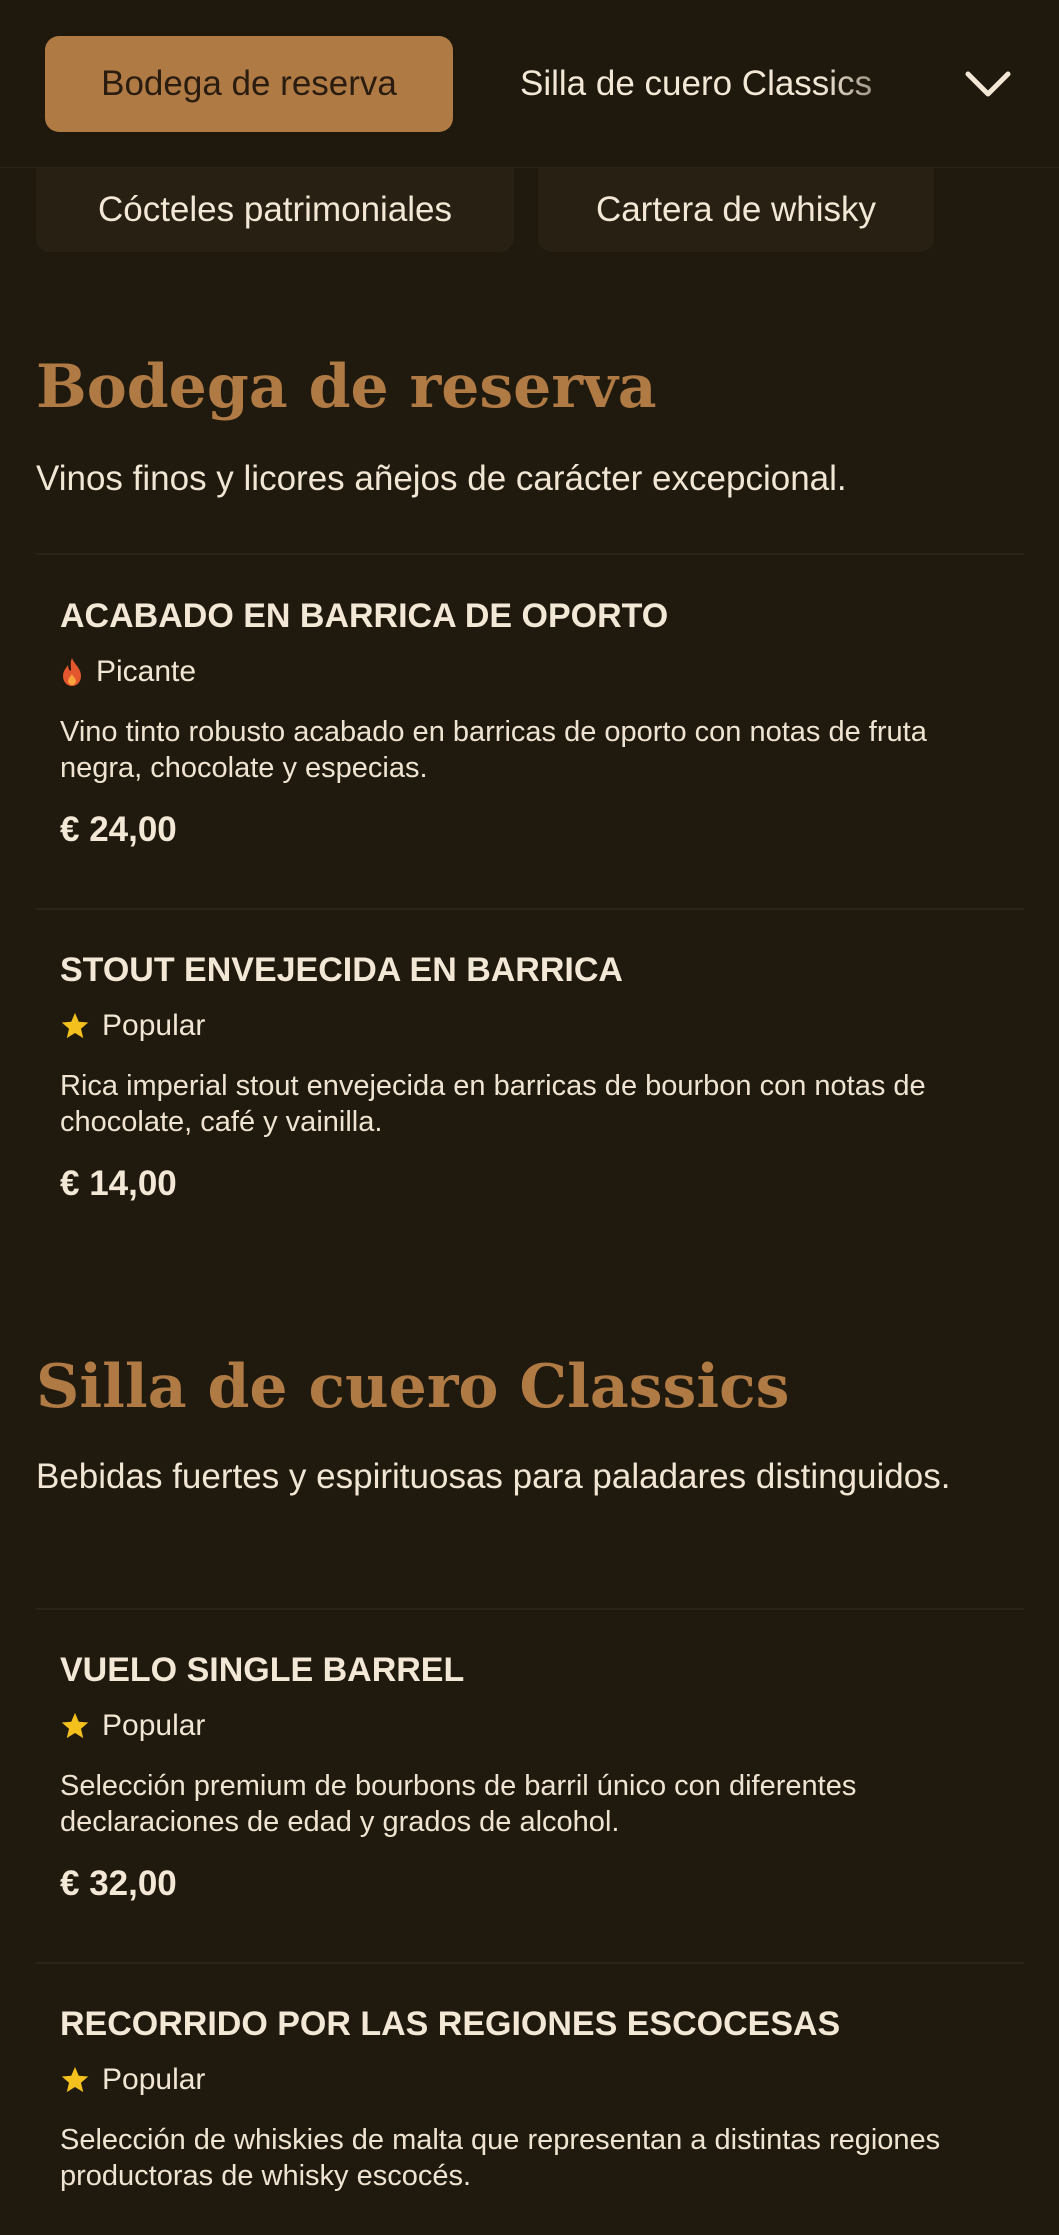 This screenshot has width=1059, height=2235. I want to click on category-tab-cocteles-patrimoniales: Cócteles patrimoniales, so click(275, 210).